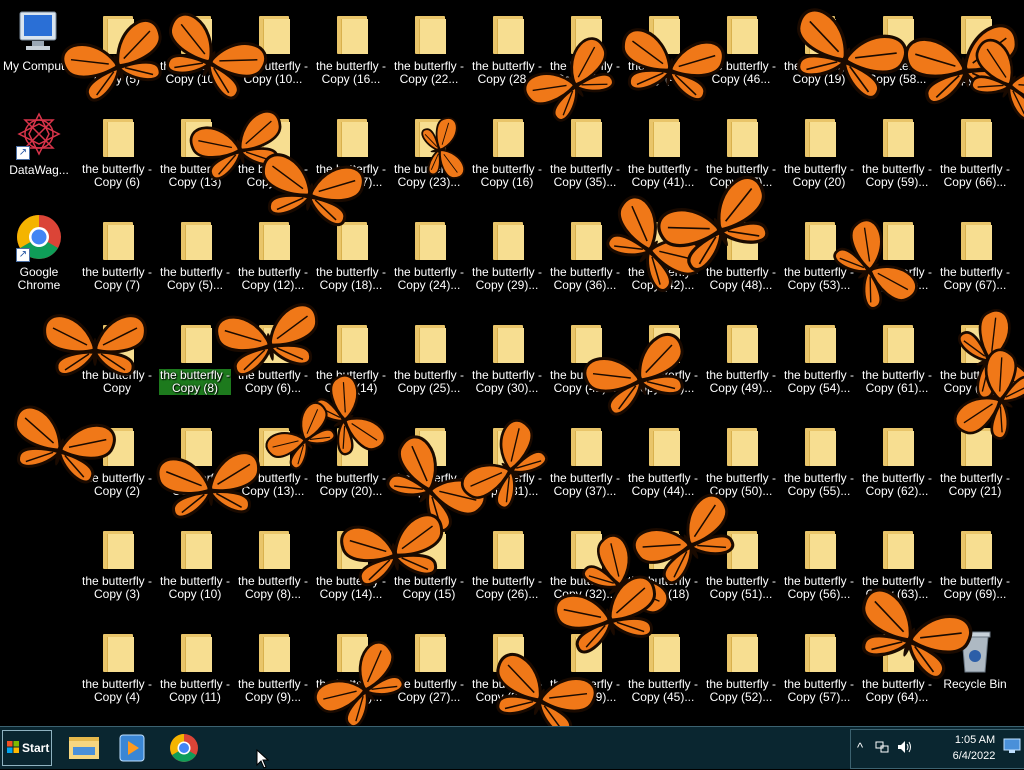  What do you see at coordinates (429, 567) in the screenshot?
I see `folder-shortcut: the butterfly - Copy (15)` at bounding box center [429, 567].